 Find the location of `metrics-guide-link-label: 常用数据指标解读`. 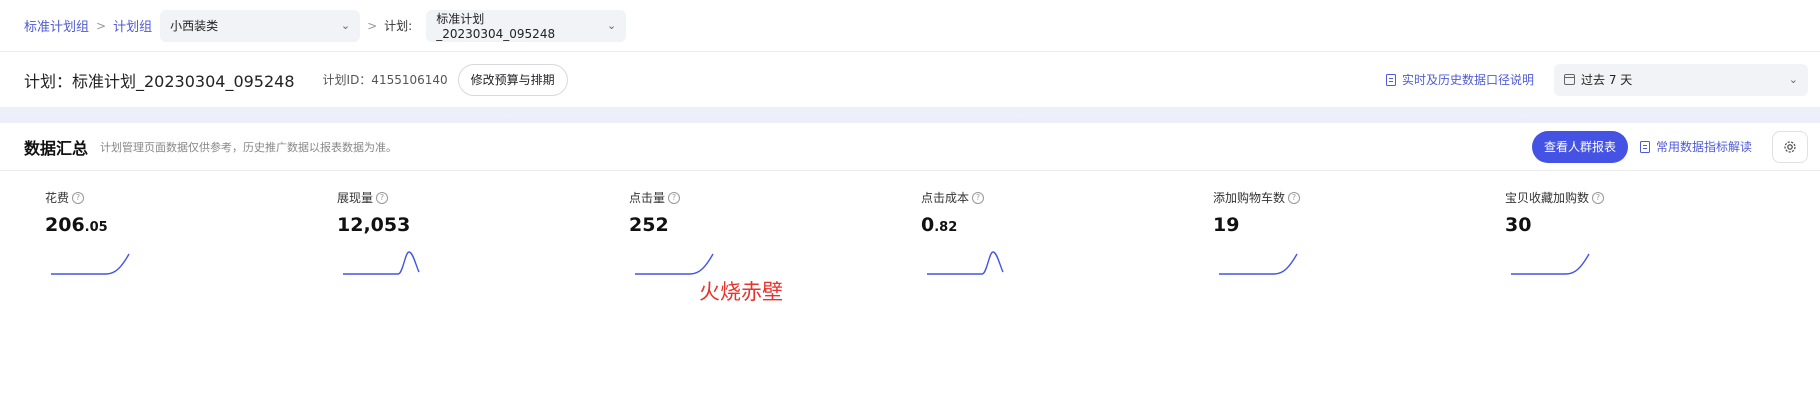

metrics-guide-link-label: 常用数据指标解读 is located at coordinates (1703, 147).